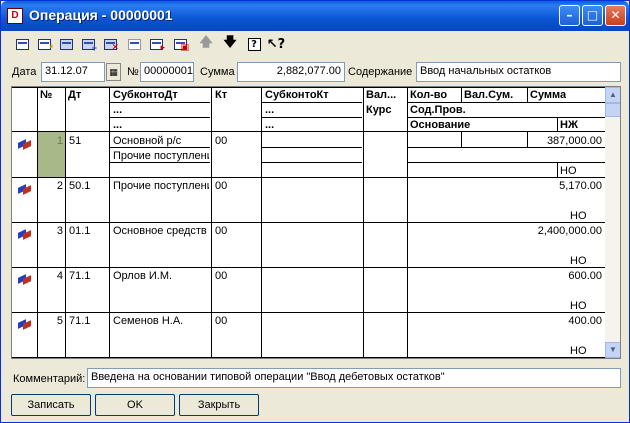 The height and width of the screenshot is (423, 630). I want to click on col-header-num: №, so click(46, 95).